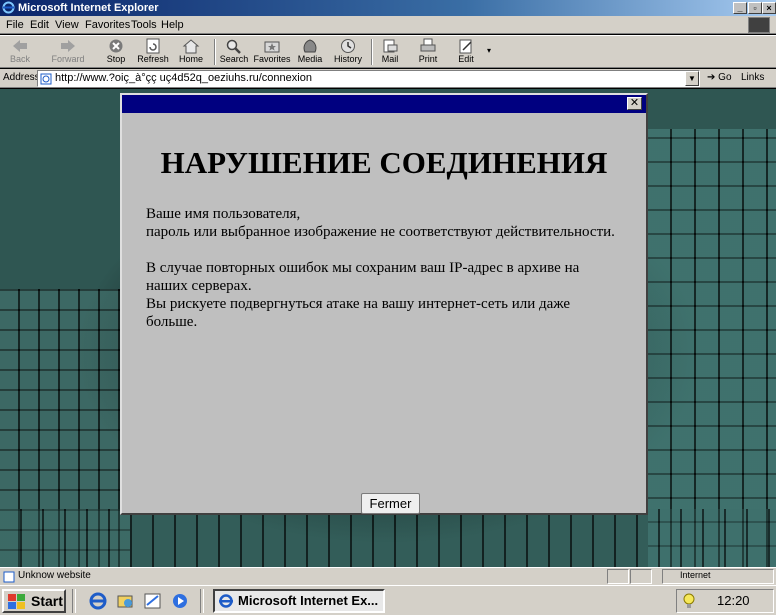  Describe the element at coordinates (428, 45) in the screenshot. I see `print-icon` at that location.